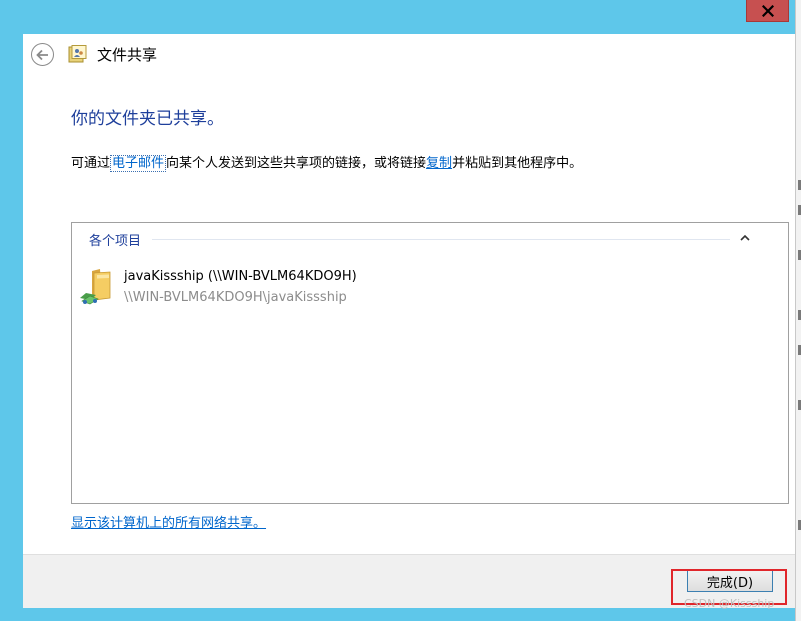 This screenshot has width=801, height=621. I want to click on window-title: 文件共享, so click(127, 55).